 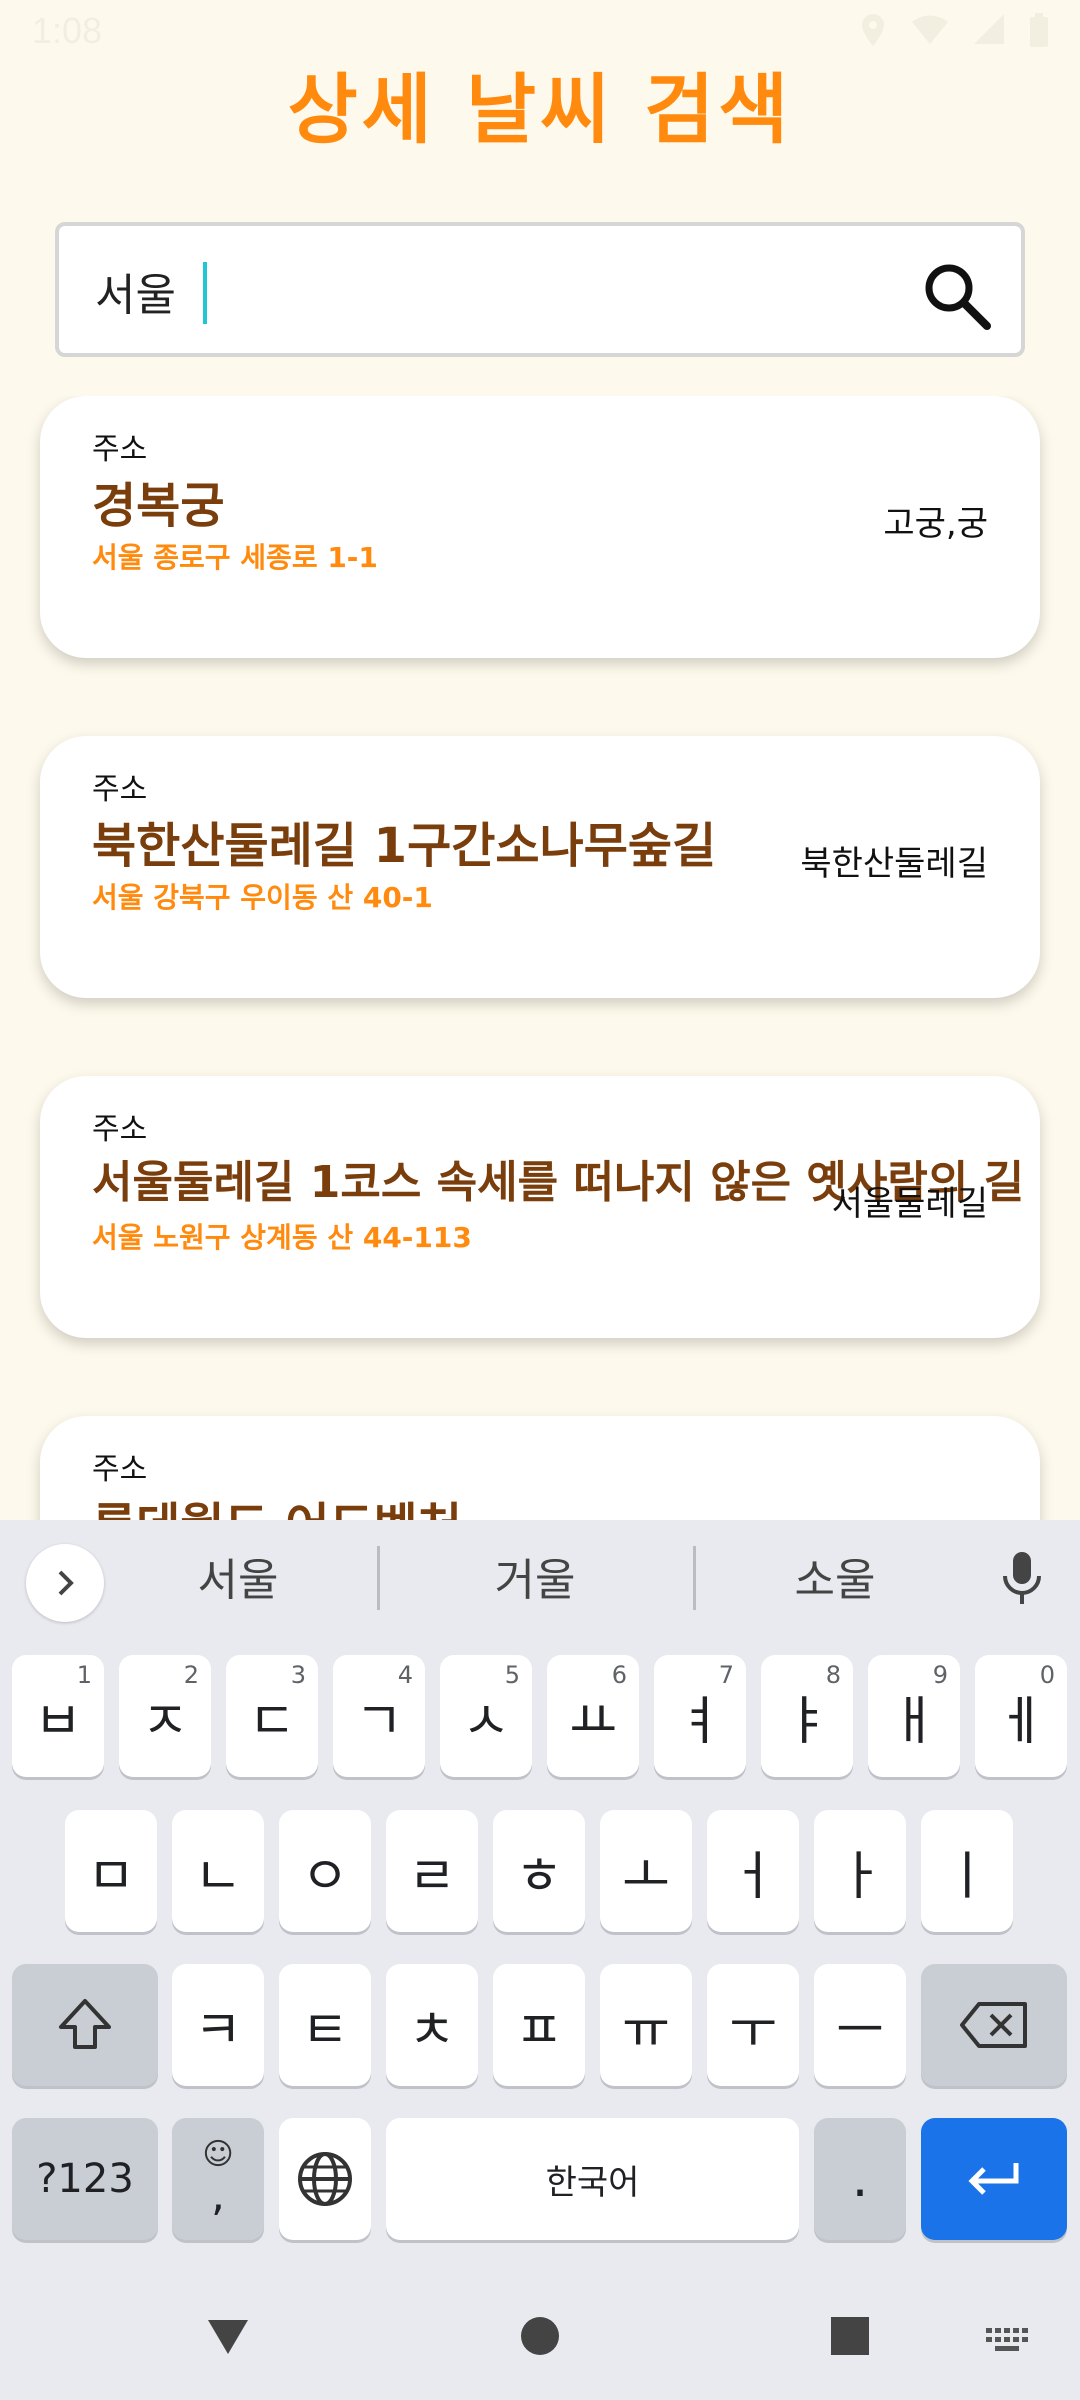 I want to click on key-hint: 3, so click(x=298, y=1675).